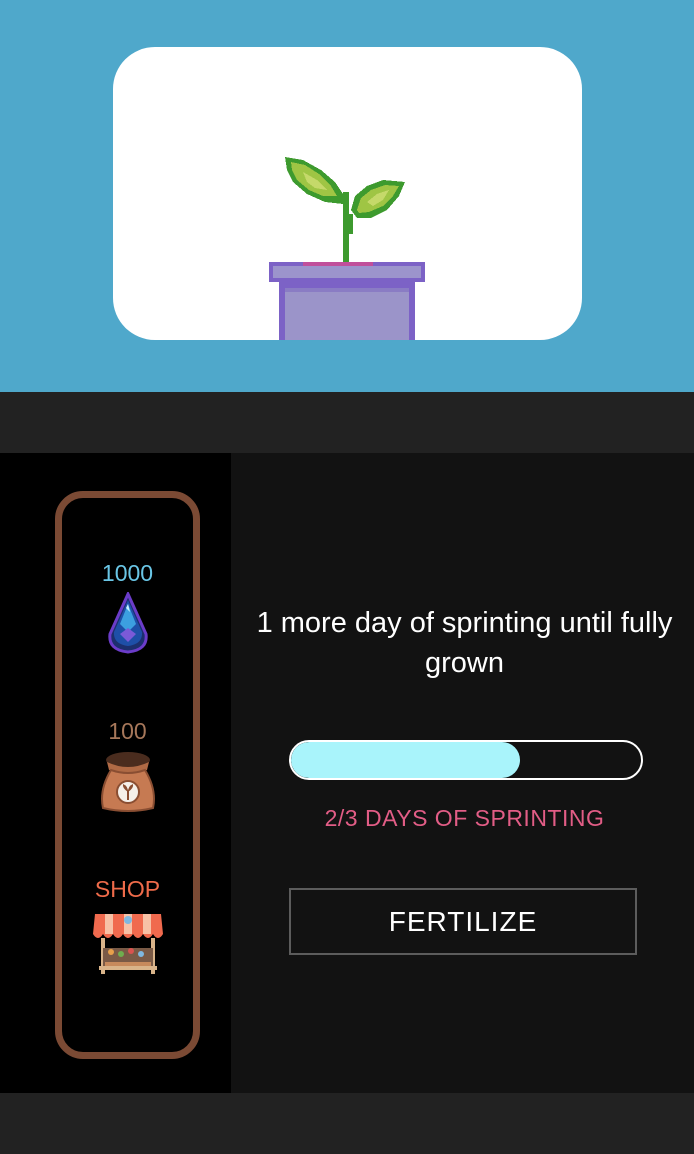 Image resolution: width=694 pixels, height=1154 pixels. What do you see at coordinates (127, 944) in the screenshot?
I see `market-stall-icon` at bounding box center [127, 944].